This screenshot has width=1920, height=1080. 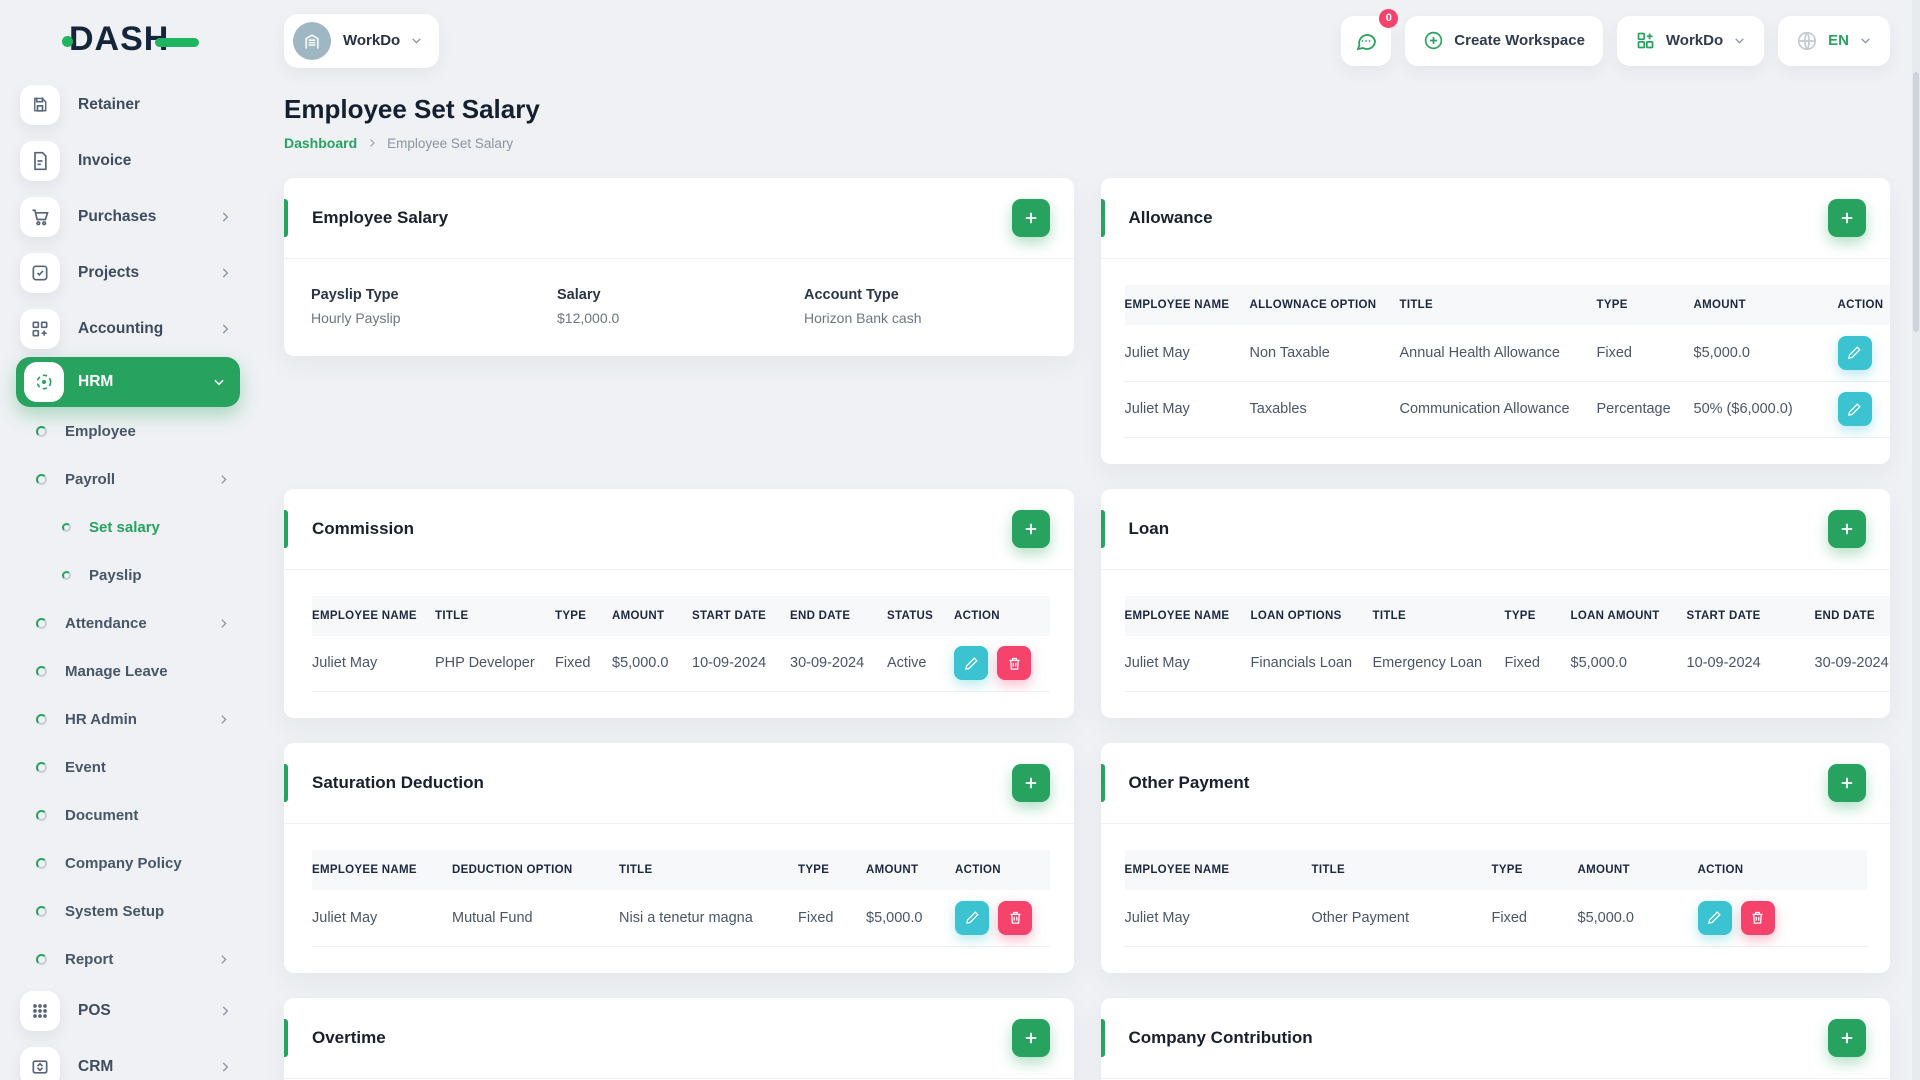 What do you see at coordinates (125, 1011) in the screenshot?
I see `sidebar-item-pos: POS` at bounding box center [125, 1011].